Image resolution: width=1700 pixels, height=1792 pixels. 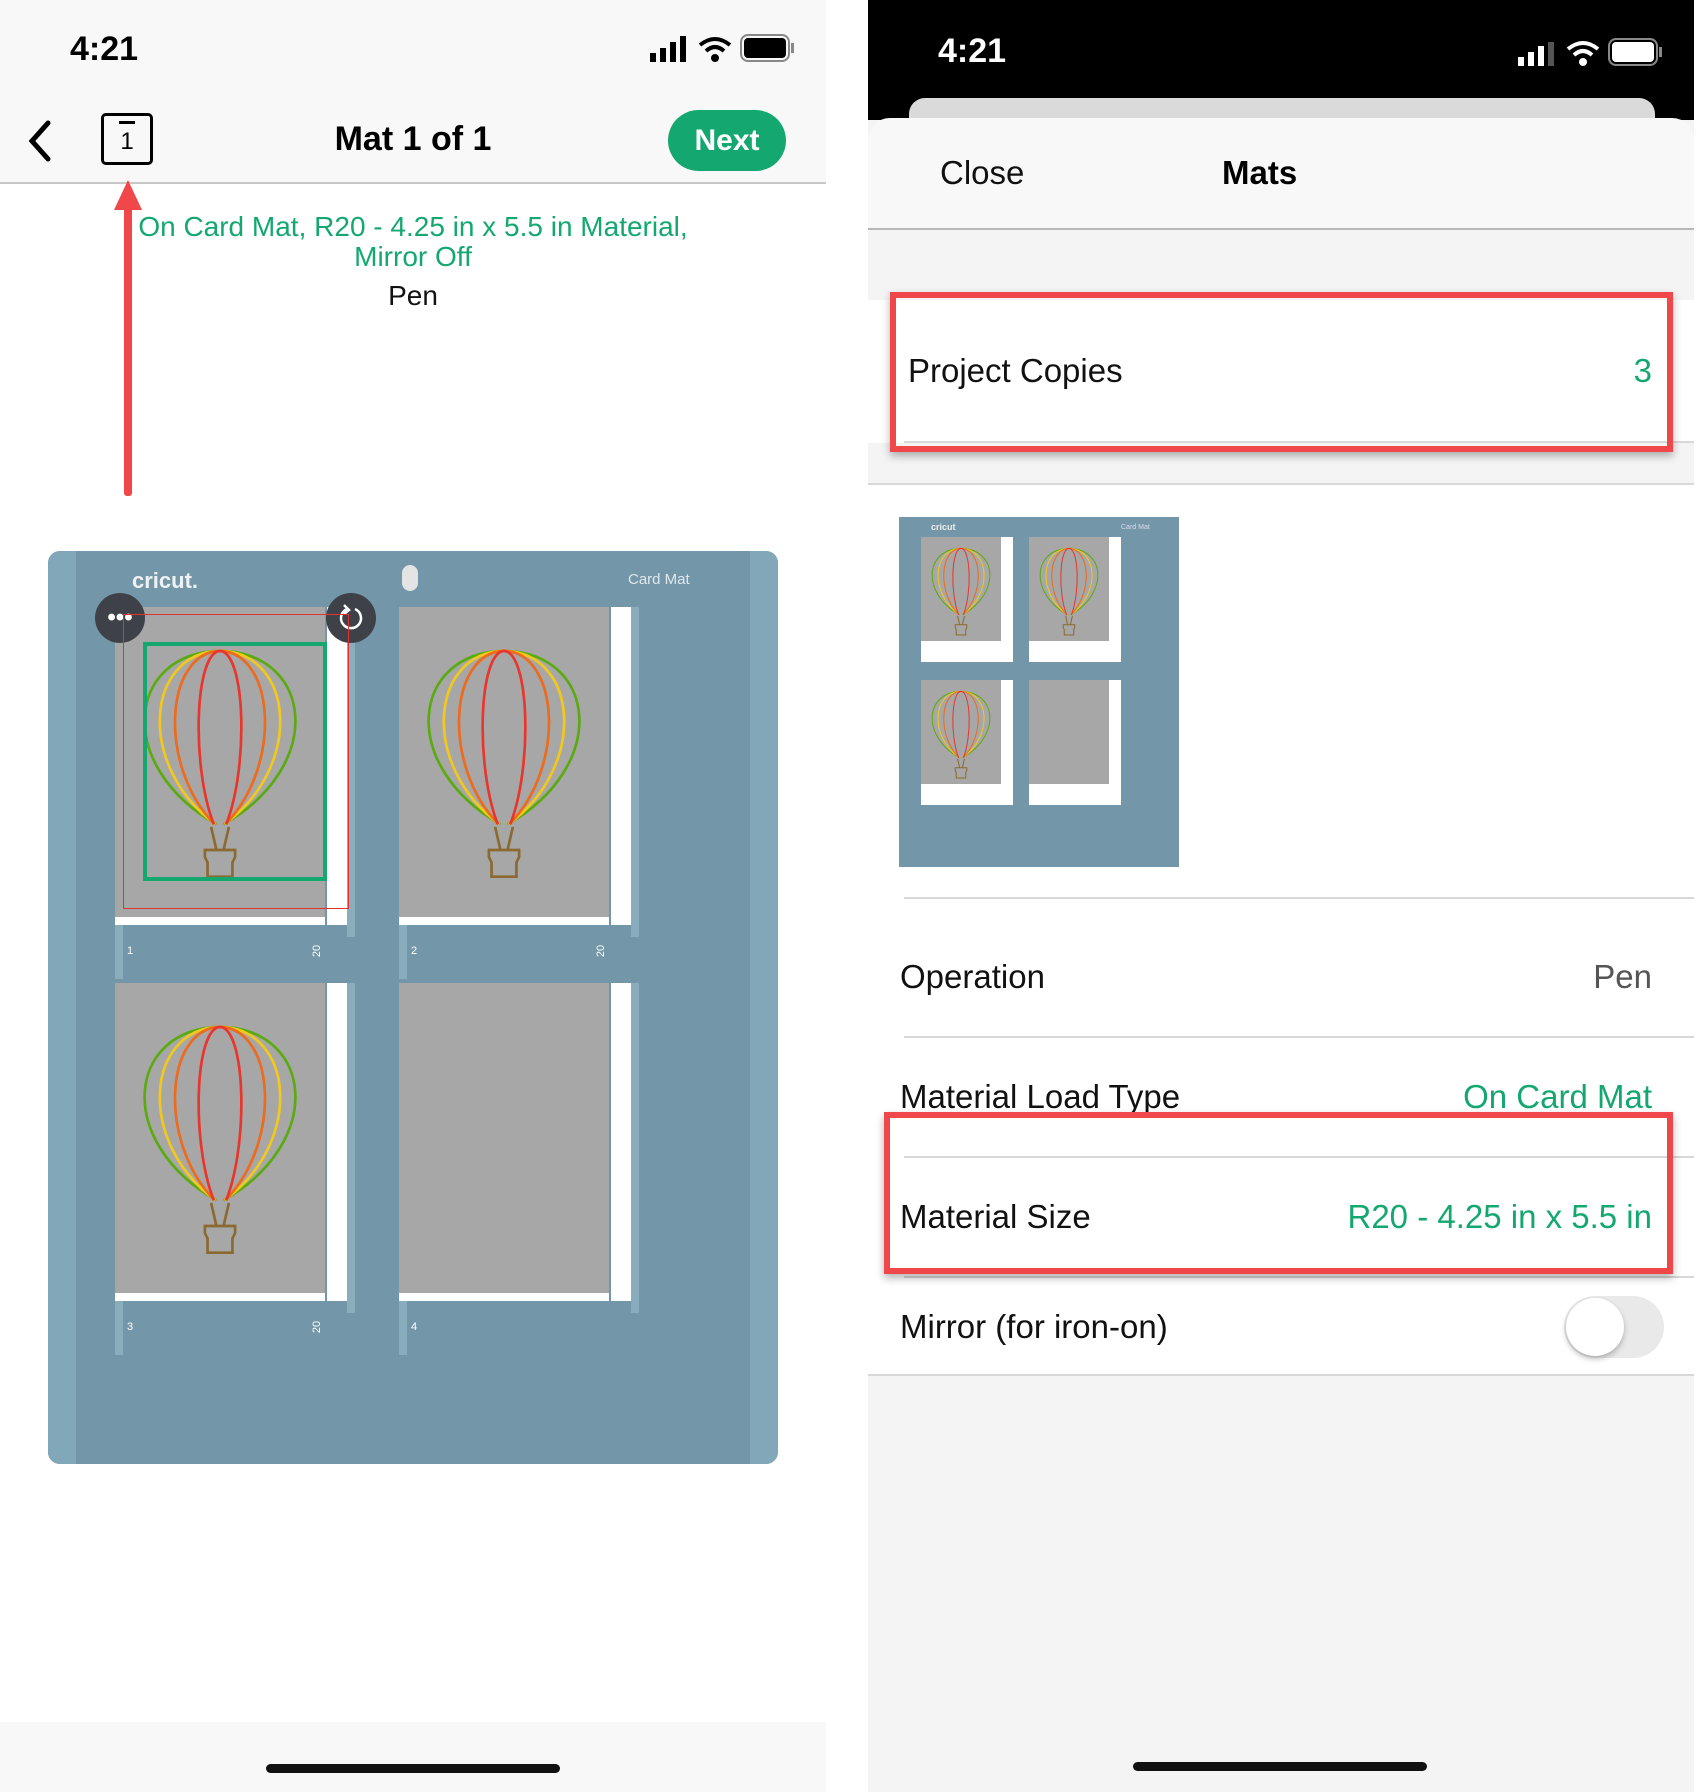 What do you see at coordinates (1281, 372) in the screenshot?
I see `annotation-box-project-copies` at bounding box center [1281, 372].